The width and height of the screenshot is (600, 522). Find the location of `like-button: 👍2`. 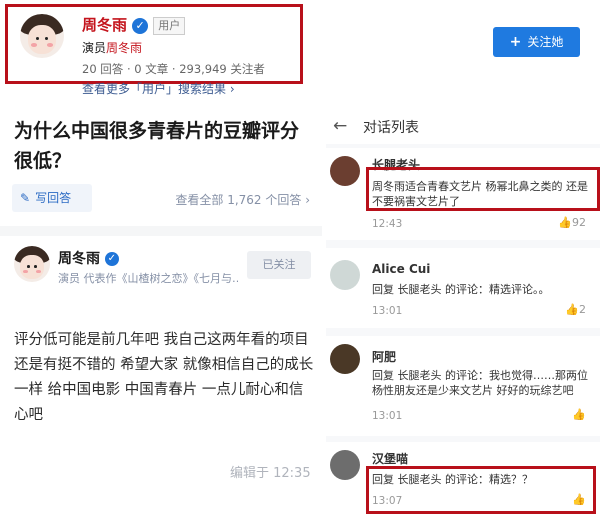

like-button: 👍2 is located at coordinates (575, 309).